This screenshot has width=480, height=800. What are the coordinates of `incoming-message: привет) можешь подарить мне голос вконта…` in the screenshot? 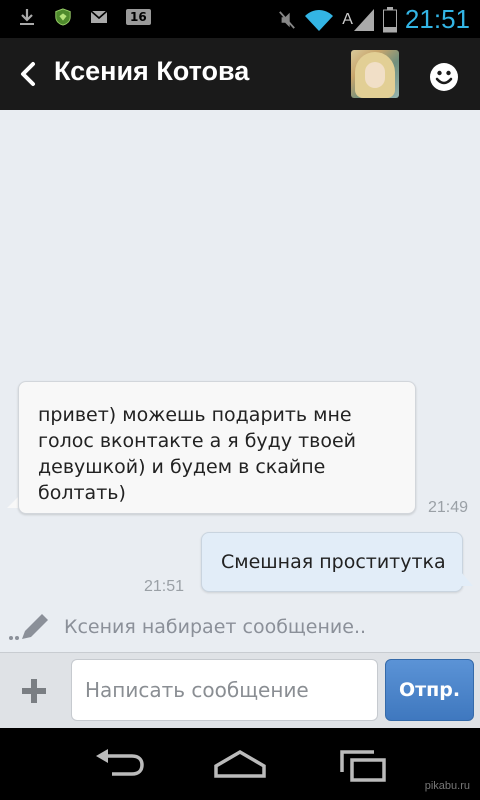 It's located at (217, 447).